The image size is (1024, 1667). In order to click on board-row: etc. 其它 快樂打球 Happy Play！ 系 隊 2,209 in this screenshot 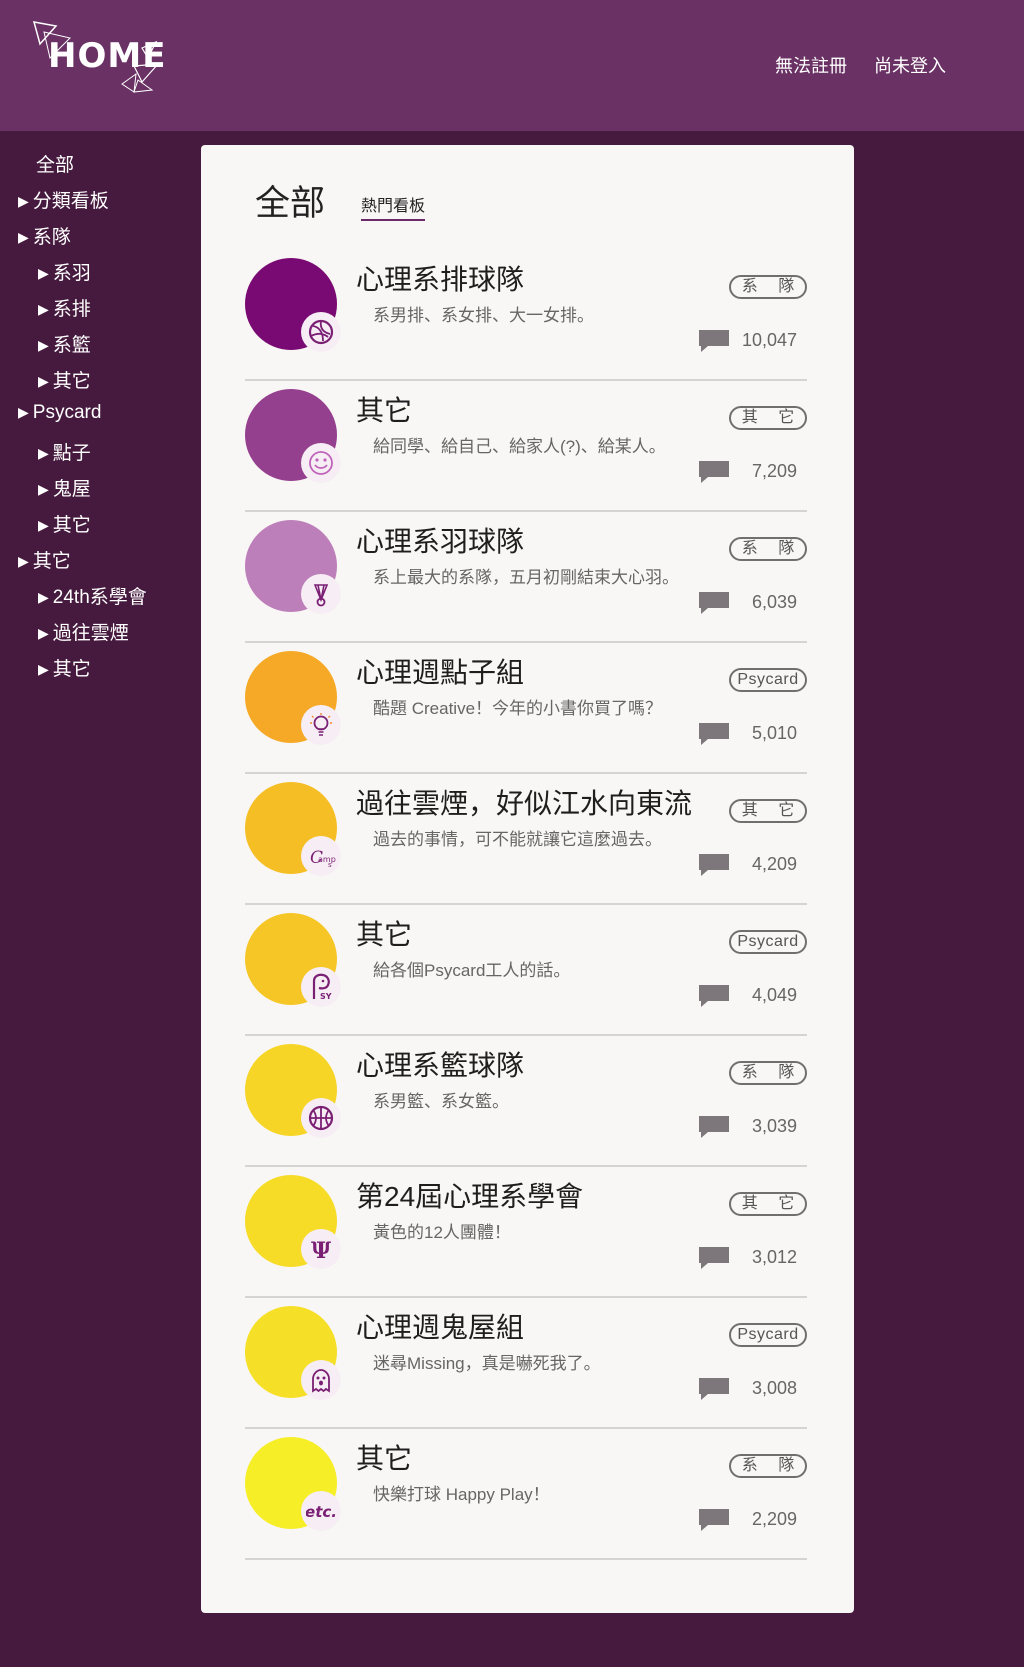, I will do `click(526, 1493)`.